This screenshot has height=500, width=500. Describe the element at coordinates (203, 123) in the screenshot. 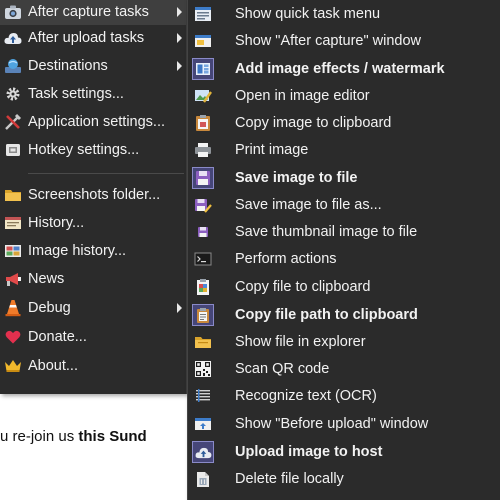

I see `clipboard-image-icon` at that location.